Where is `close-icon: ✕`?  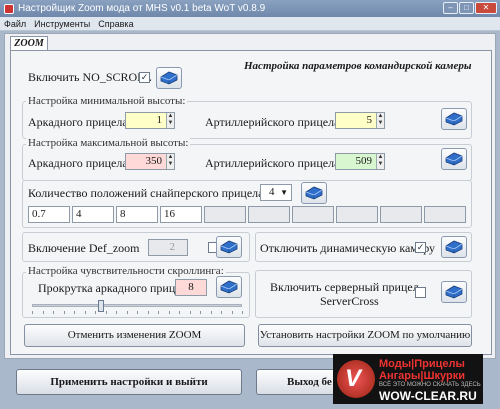
close-icon: ✕ is located at coordinates (486, 8).